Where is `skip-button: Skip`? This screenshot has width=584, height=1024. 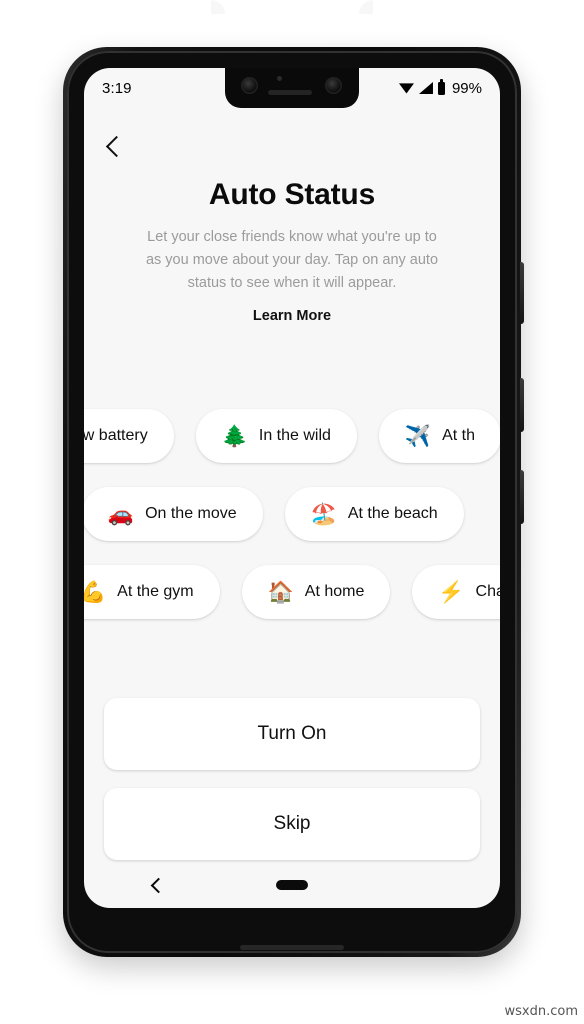 skip-button: Skip is located at coordinates (292, 824).